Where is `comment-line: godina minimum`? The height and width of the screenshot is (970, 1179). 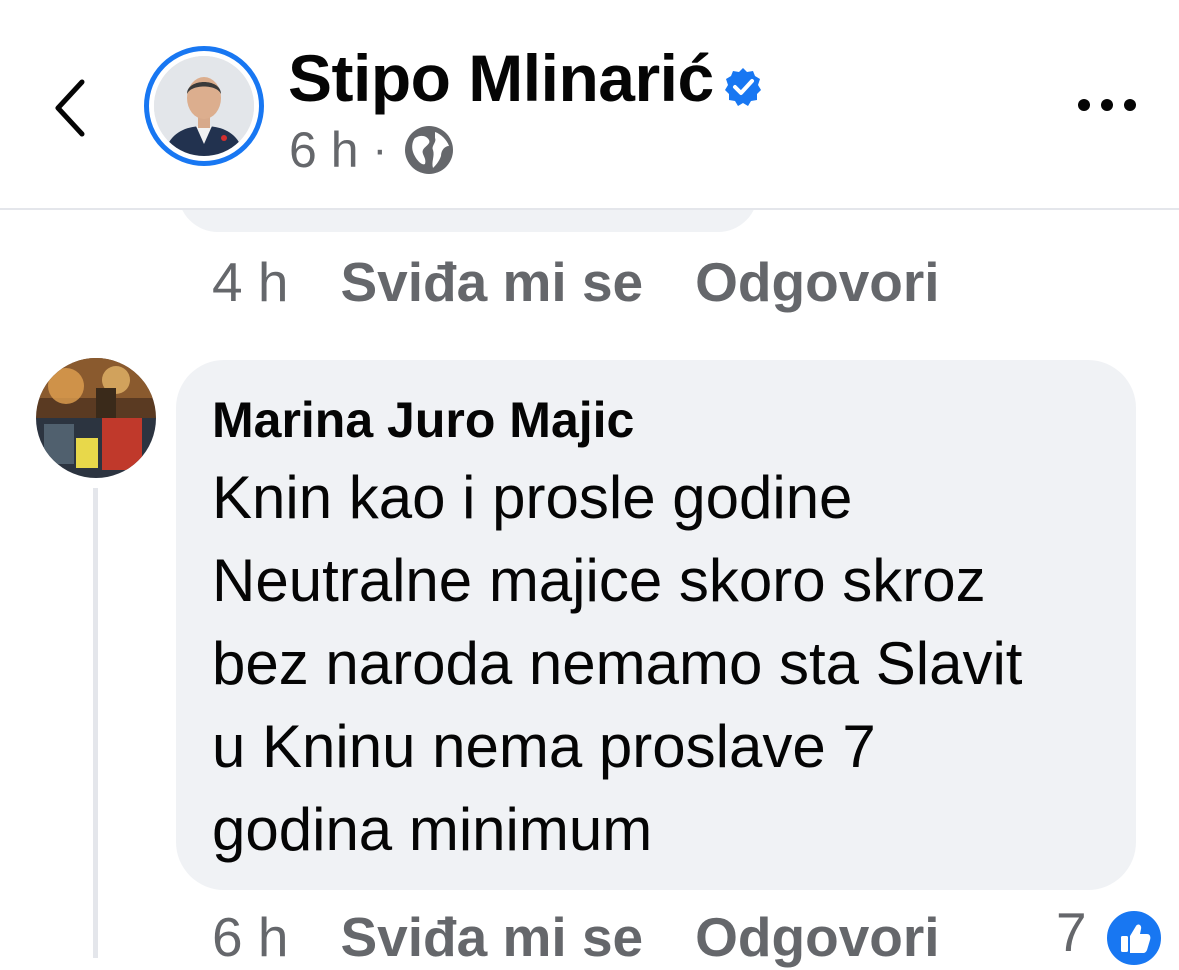
comment-line: godina minimum is located at coordinates (432, 829).